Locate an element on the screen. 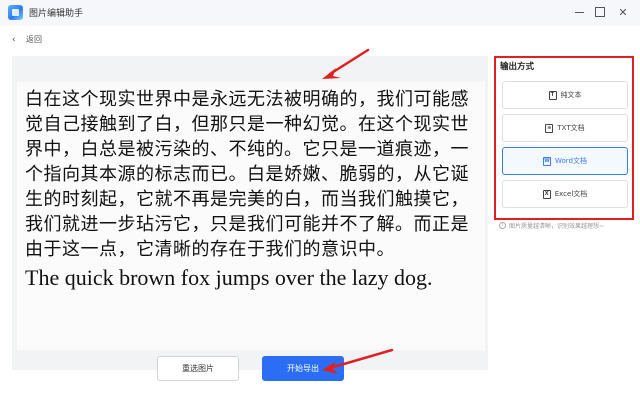 This screenshot has height=397, width=640. close-icon: ✕ is located at coordinates (623, 12).